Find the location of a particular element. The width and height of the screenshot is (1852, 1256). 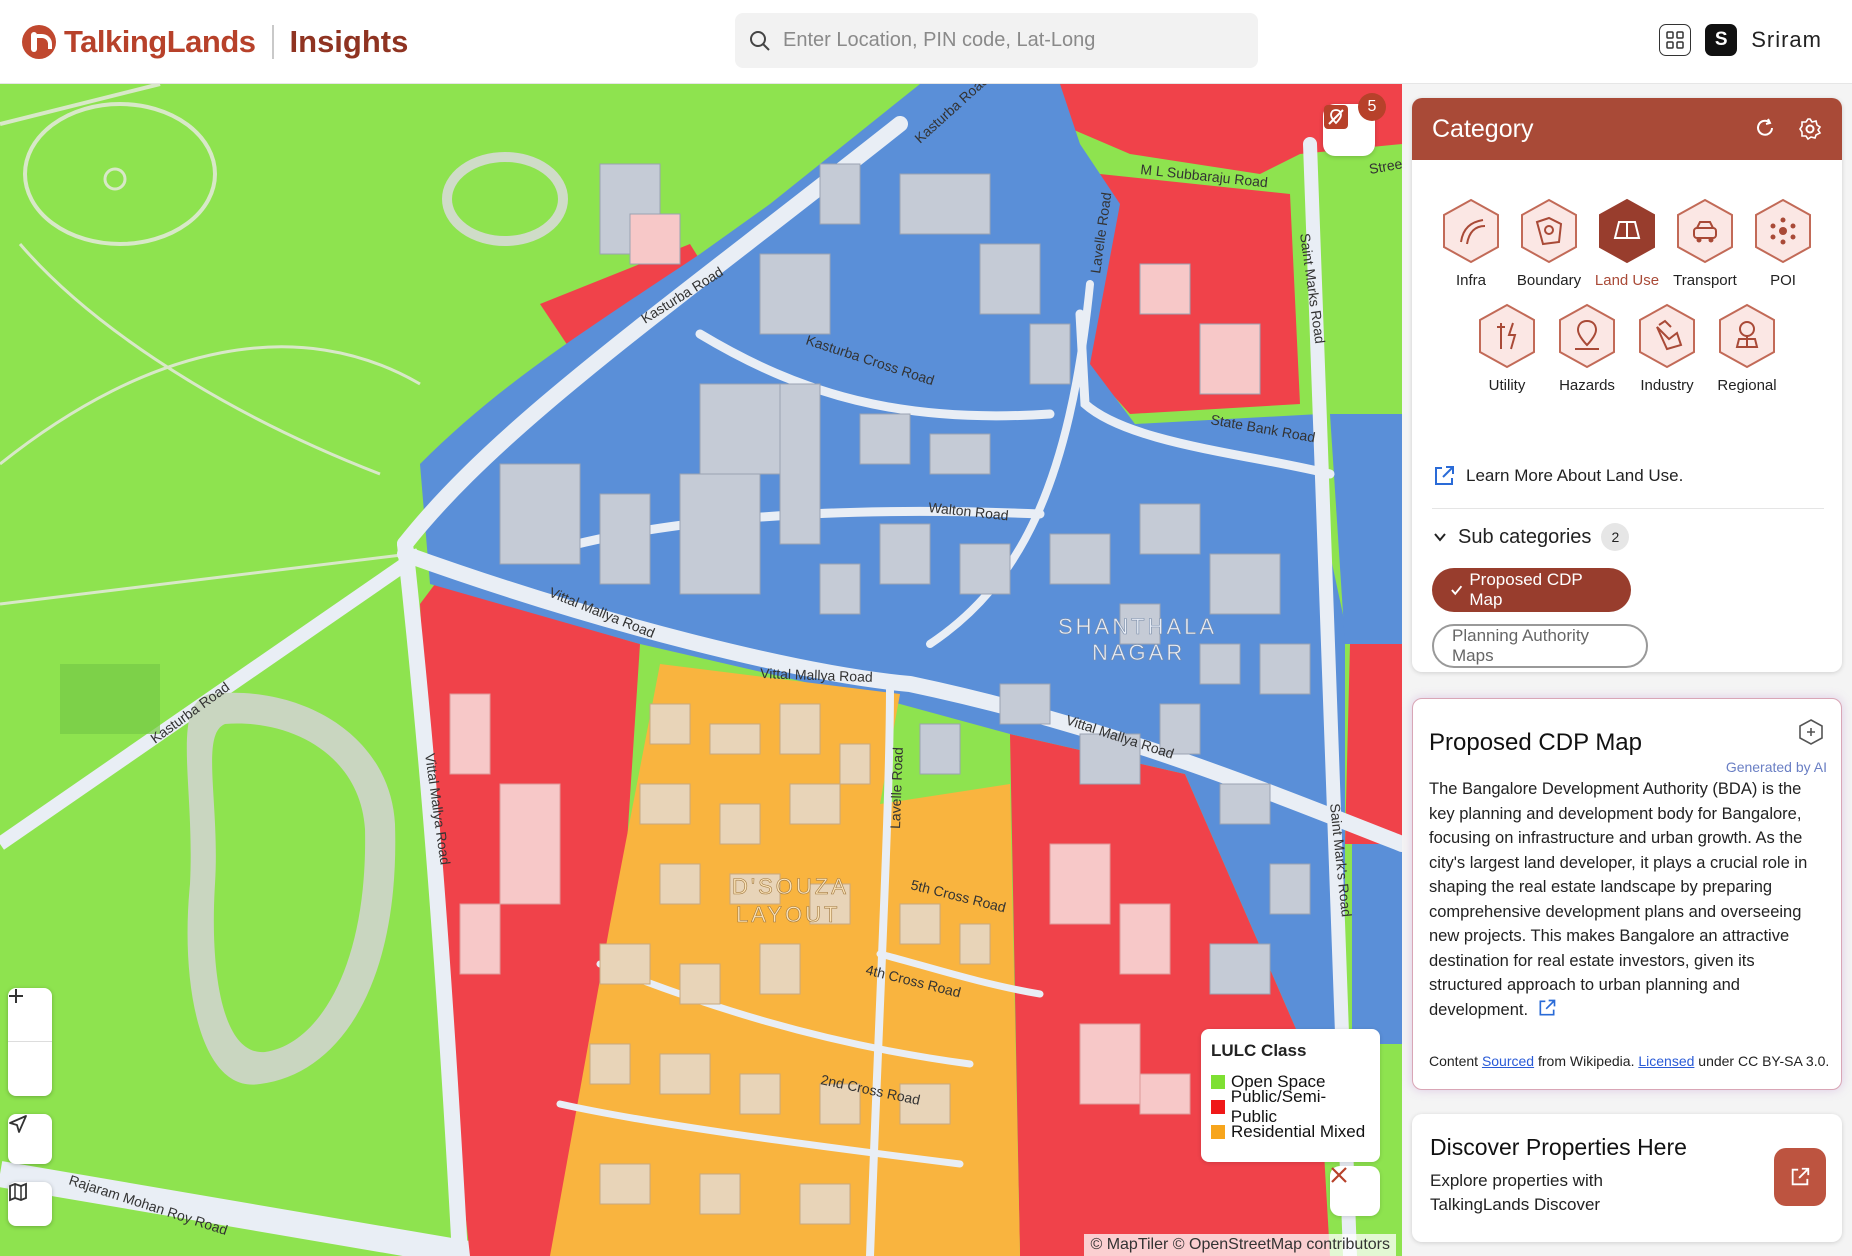

map-attribution: © MapTiler © OpenStreetMap contributors is located at coordinates (1240, 1245).